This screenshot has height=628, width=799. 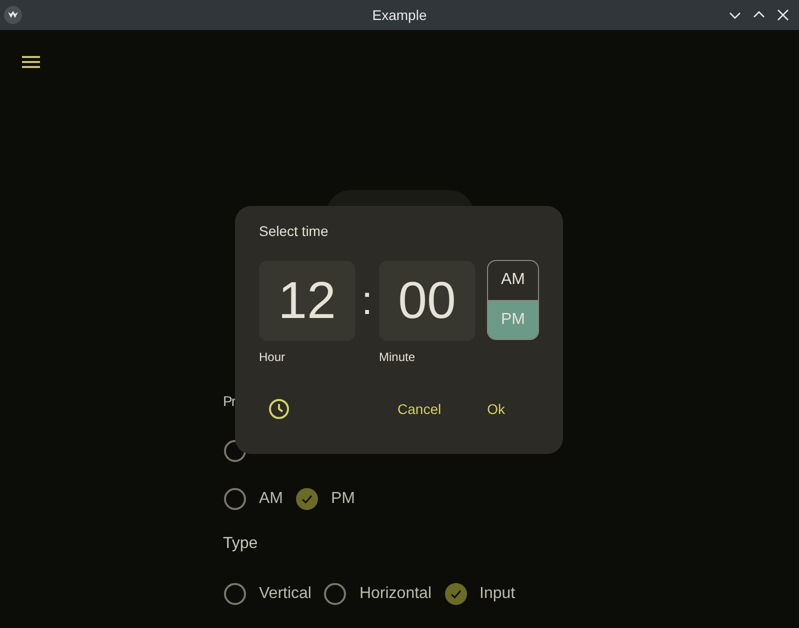 I want to click on window-title: Example, so click(x=399, y=15).